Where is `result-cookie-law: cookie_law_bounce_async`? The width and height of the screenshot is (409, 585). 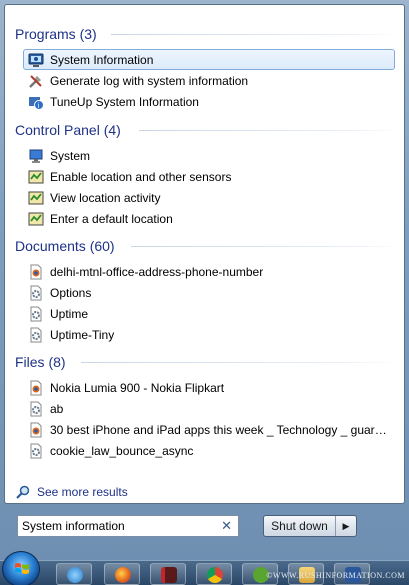 result-cookie-law: cookie_law_bounce_async is located at coordinates (209, 450).